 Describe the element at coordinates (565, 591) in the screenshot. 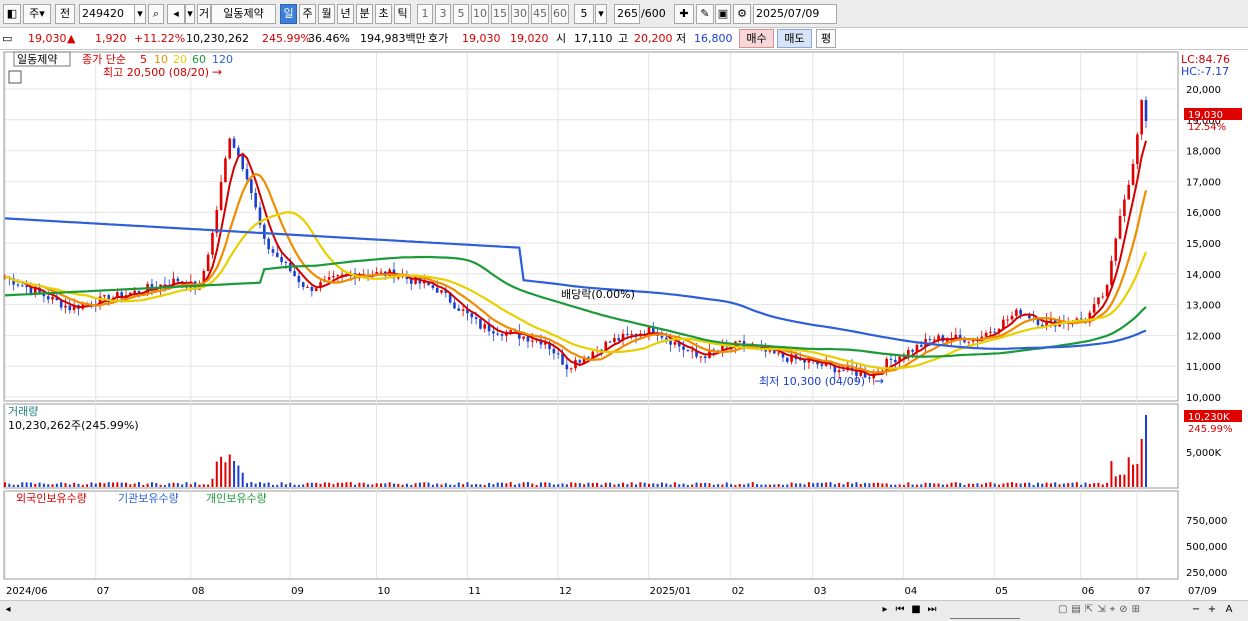

I see `x-axis-label: 12` at that location.